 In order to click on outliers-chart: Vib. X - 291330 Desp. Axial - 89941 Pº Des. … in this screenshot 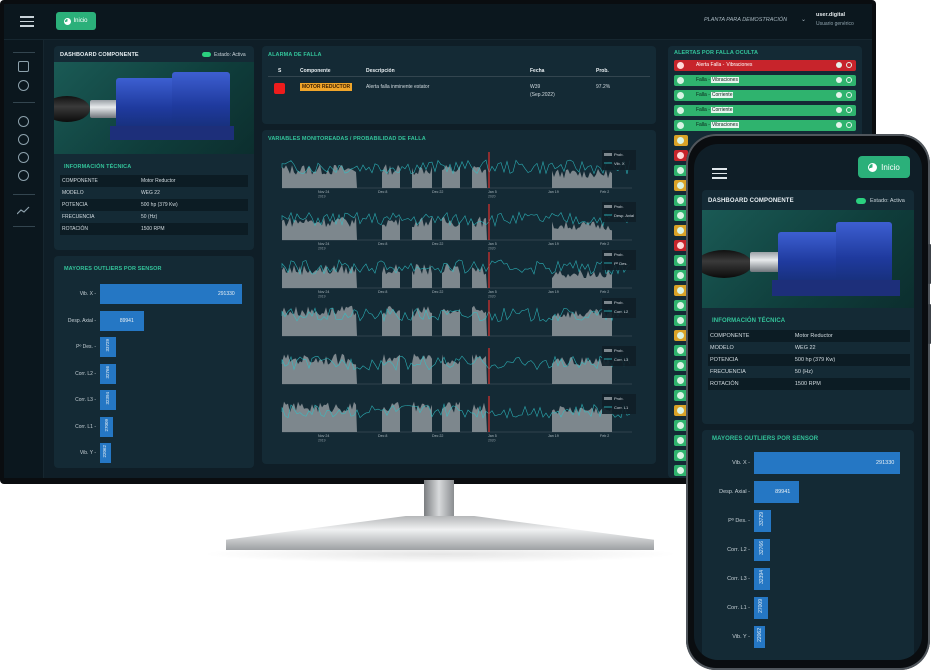, I will do `click(808, 545)`.